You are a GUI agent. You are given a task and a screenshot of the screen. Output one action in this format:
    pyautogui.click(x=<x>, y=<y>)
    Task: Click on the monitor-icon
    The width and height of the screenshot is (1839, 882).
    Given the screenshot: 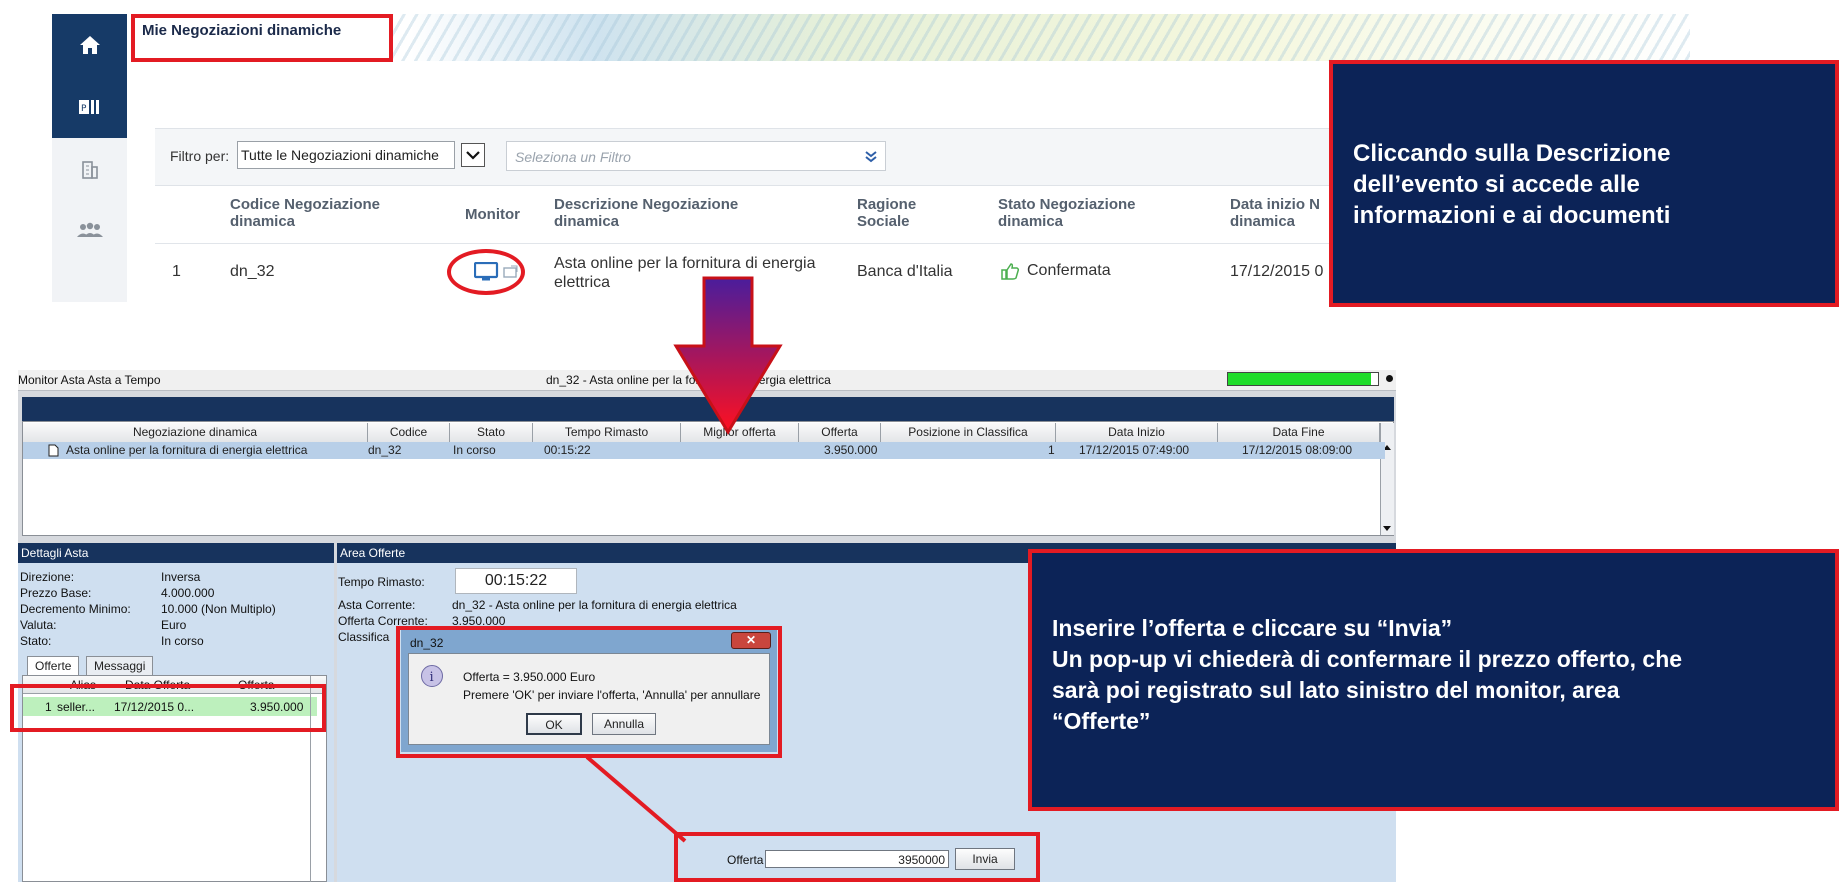 What is the action you would take?
    pyautogui.click(x=486, y=271)
    